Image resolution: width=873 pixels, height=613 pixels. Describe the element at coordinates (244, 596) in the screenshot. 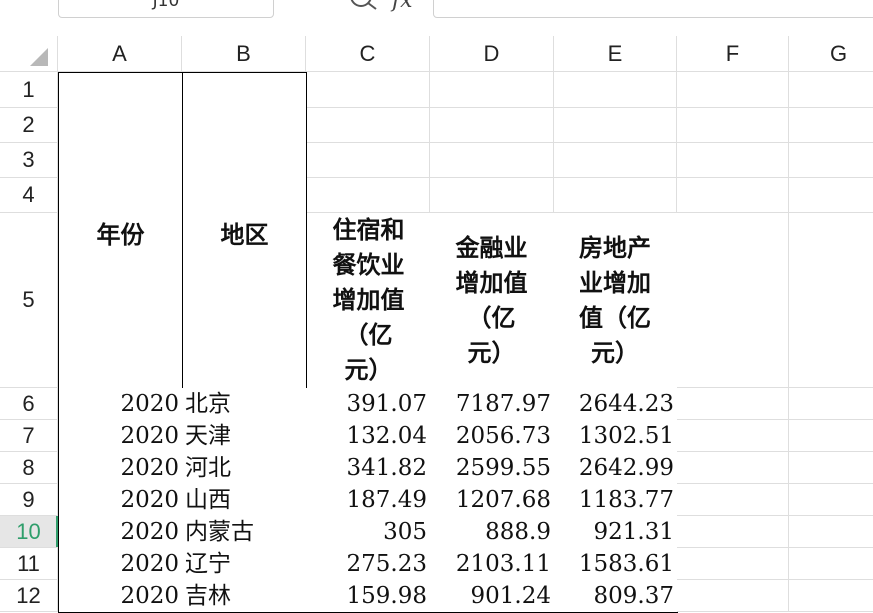

I see `cell-region: 吉林` at that location.